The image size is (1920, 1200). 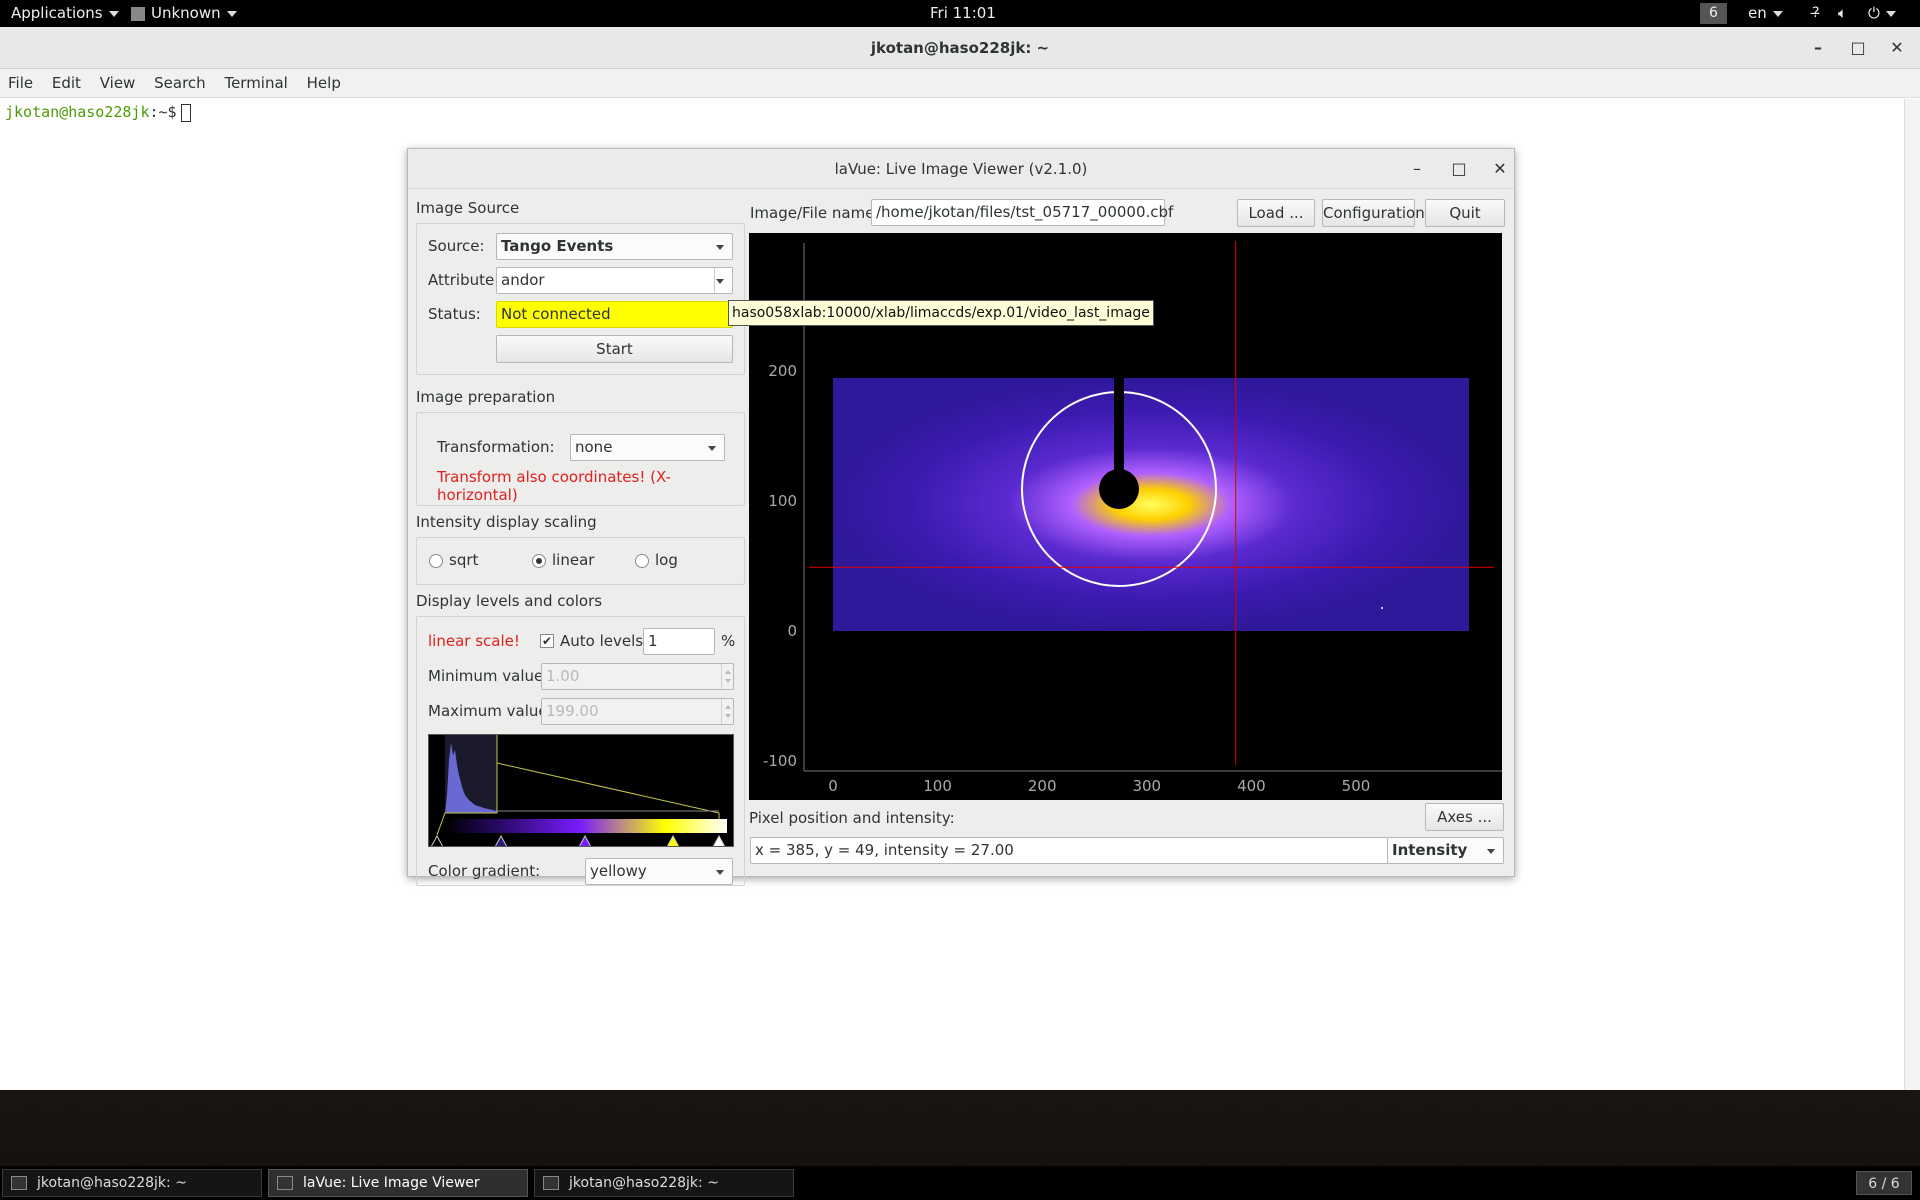 I want to click on levels-heading: Display levels and colors, so click(x=509, y=601).